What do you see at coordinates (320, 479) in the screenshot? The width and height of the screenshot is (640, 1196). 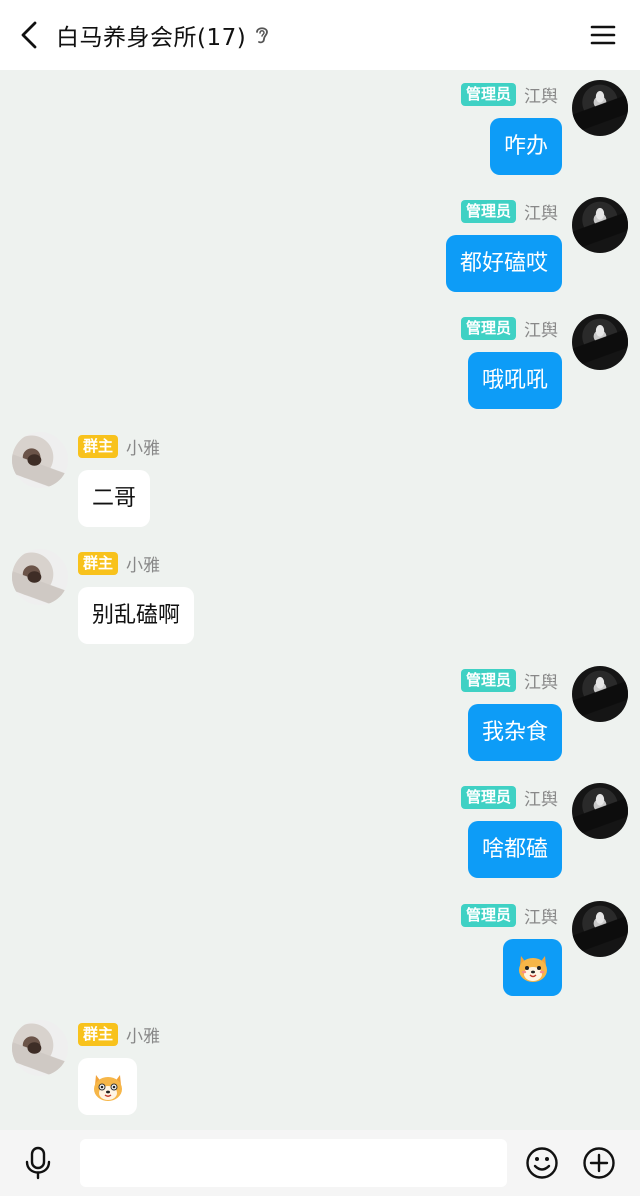 I see `message-item: 群主 小雅 二哥` at bounding box center [320, 479].